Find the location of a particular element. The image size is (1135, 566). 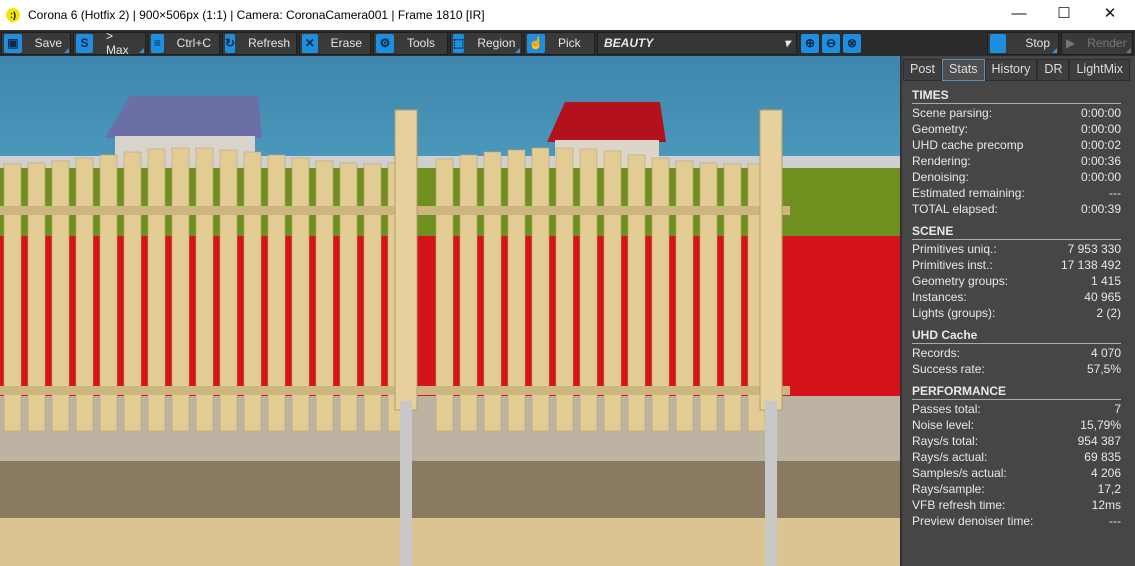

tab-post: Post is located at coordinates (923, 70).